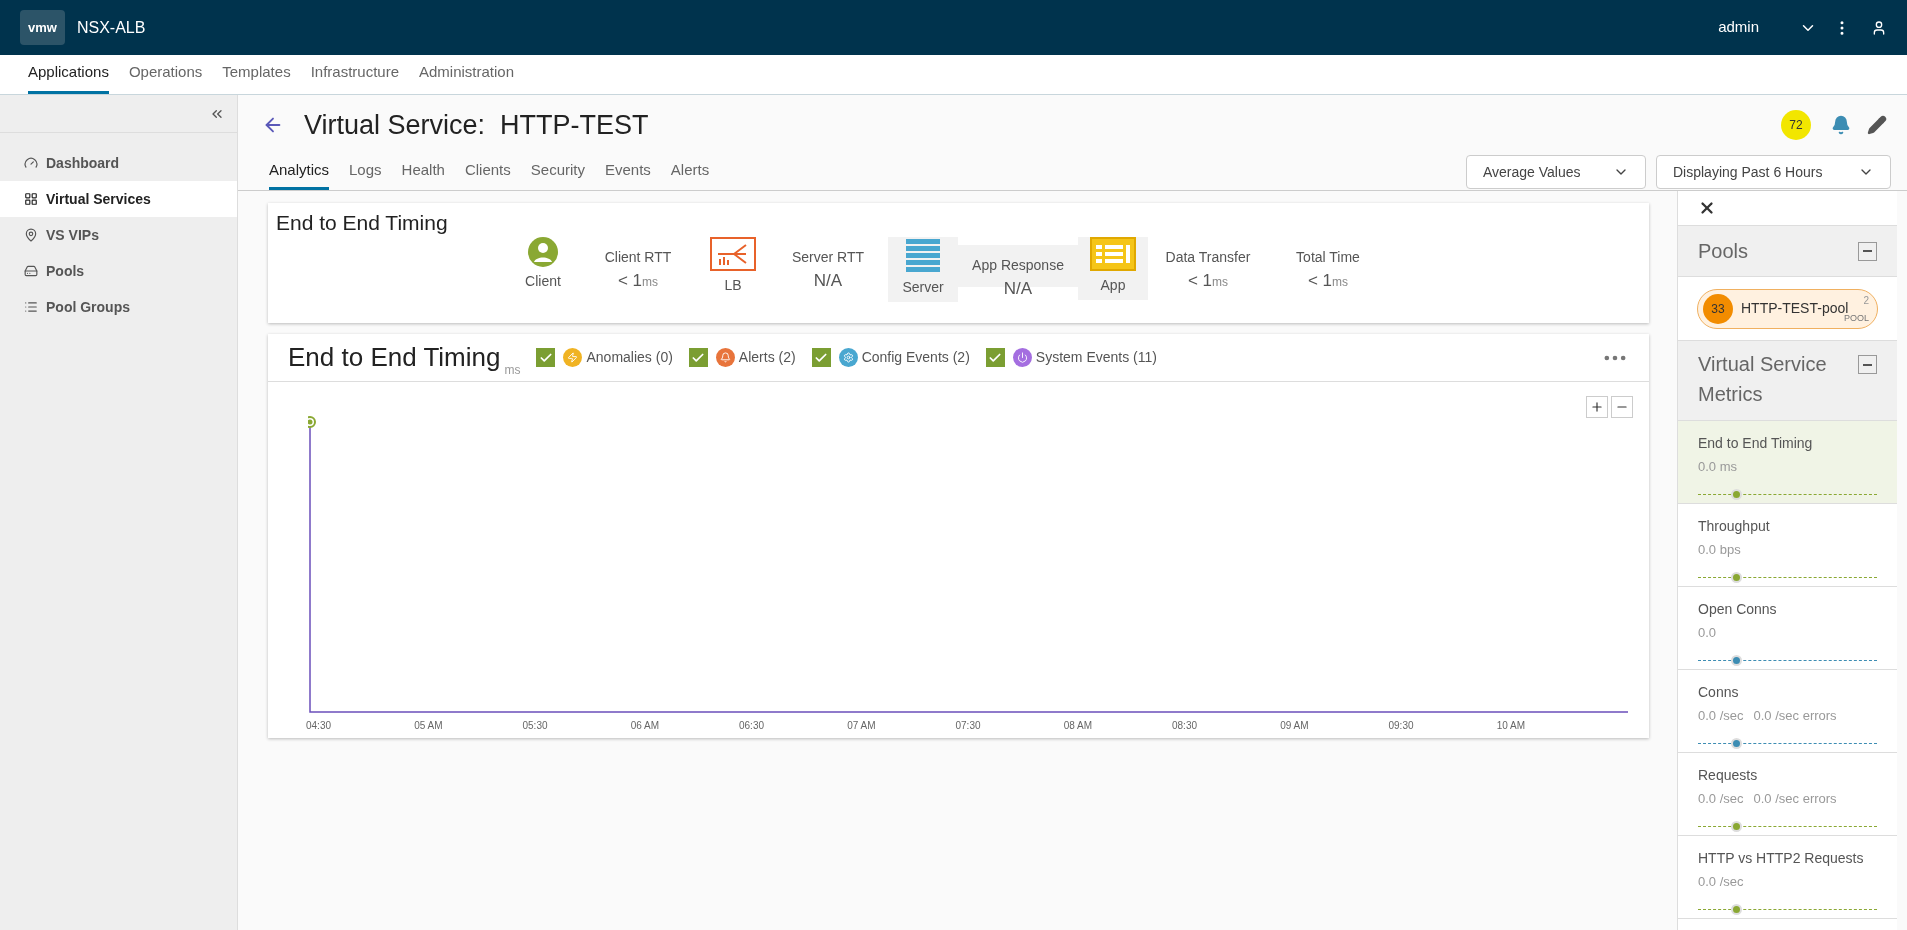 The width and height of the screenshot is (1907, 930). What do you see at coordinates (767, 357) in the screenshot?
I see `filter-label: Alerts (2)` at bounding box center [767, 357].